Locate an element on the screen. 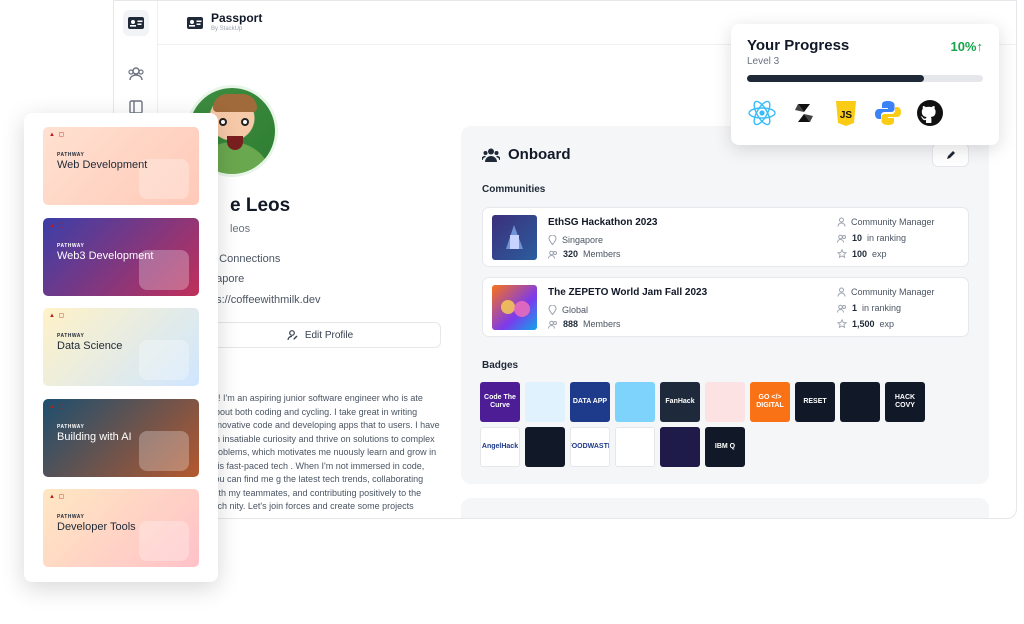 The image size is (1024, 624). onboard-title: Onboard is located at coordinates (539, 154).